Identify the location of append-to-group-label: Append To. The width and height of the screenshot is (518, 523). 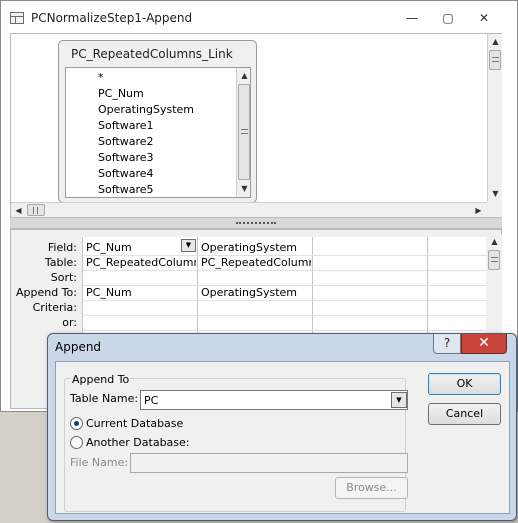
(101, 379).